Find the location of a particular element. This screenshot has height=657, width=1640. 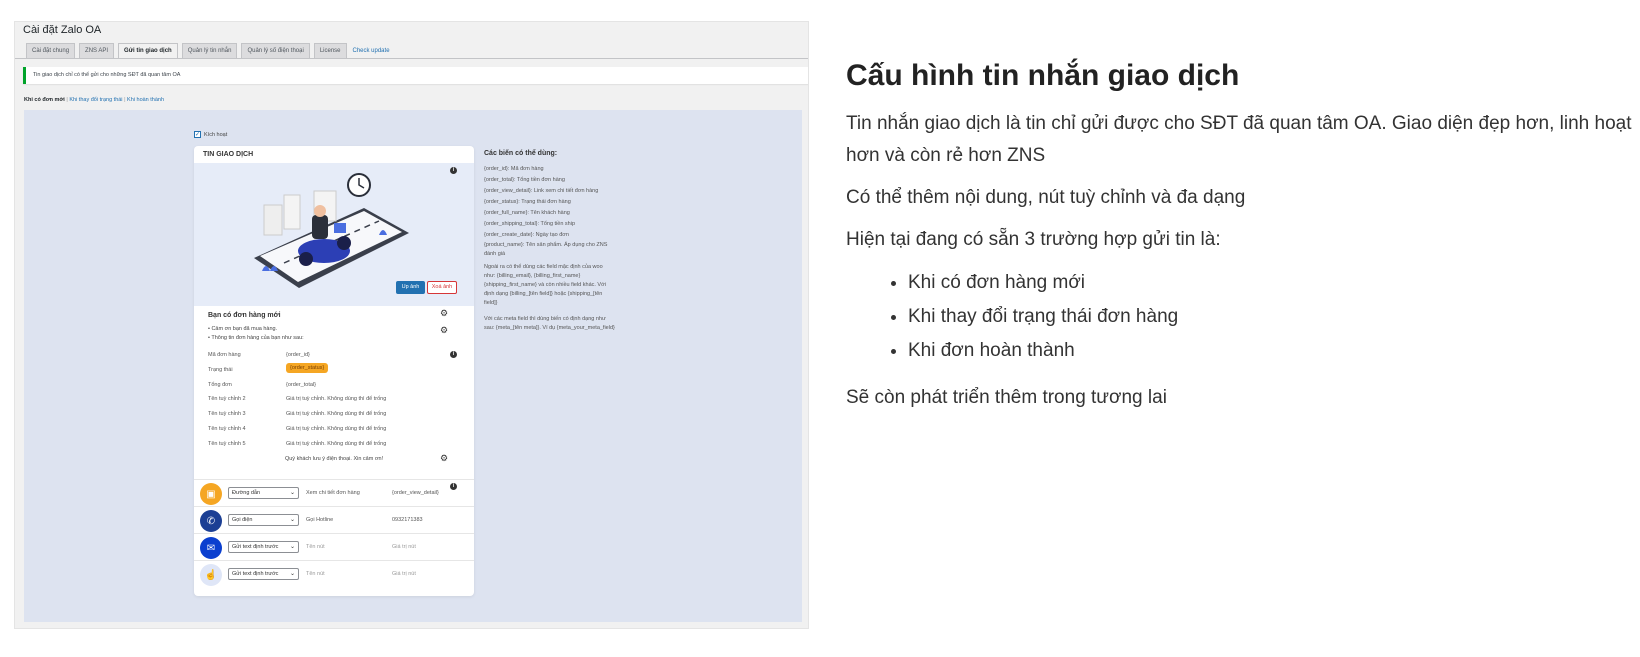

upload-image-button: Up ảnh is located at coordinates (410, 287).